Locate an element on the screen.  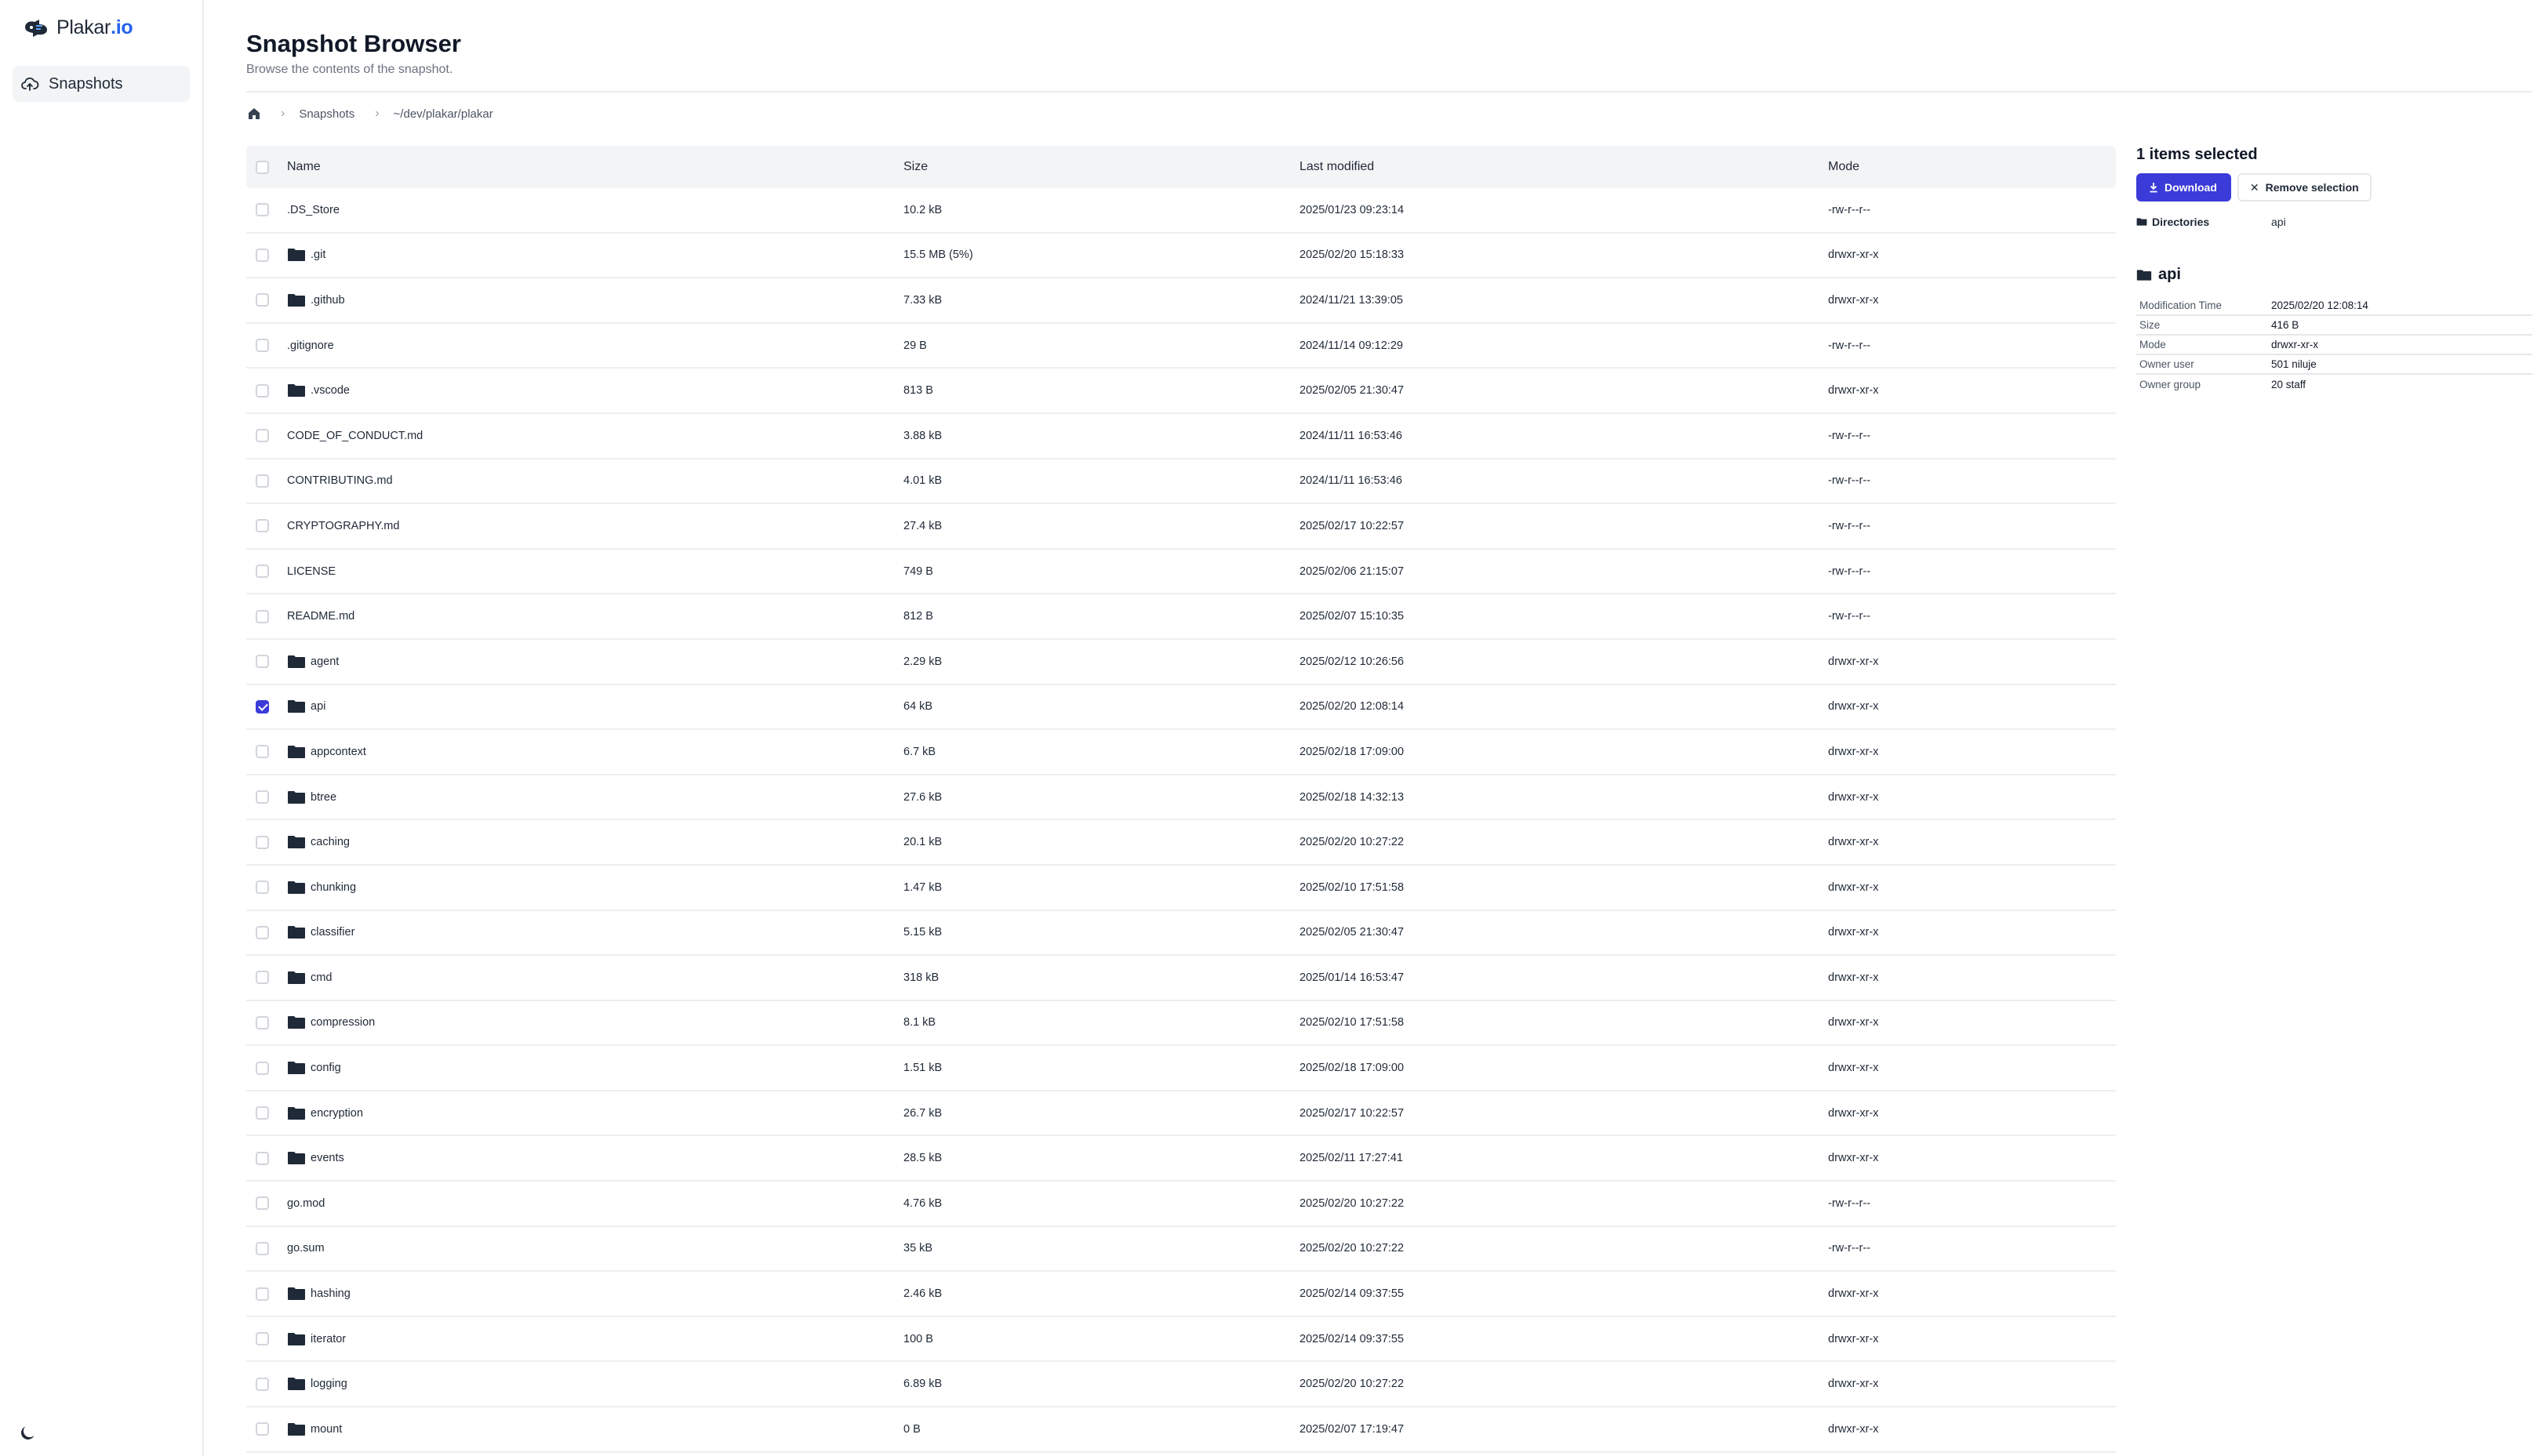
file-name: agent is located at coordinates (325, 661).